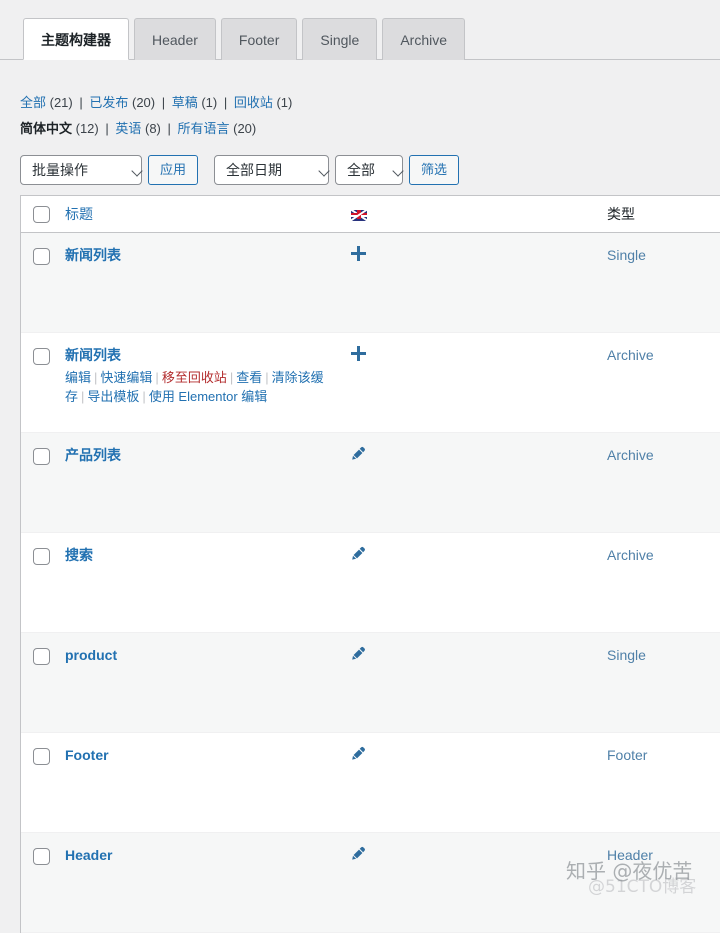 This screenshot has height=933, width=720. What do you see at coordinates (185, 102) in the screenshot?
I see `views-link-草稿: 草稿` at bounding box center [185, 102].